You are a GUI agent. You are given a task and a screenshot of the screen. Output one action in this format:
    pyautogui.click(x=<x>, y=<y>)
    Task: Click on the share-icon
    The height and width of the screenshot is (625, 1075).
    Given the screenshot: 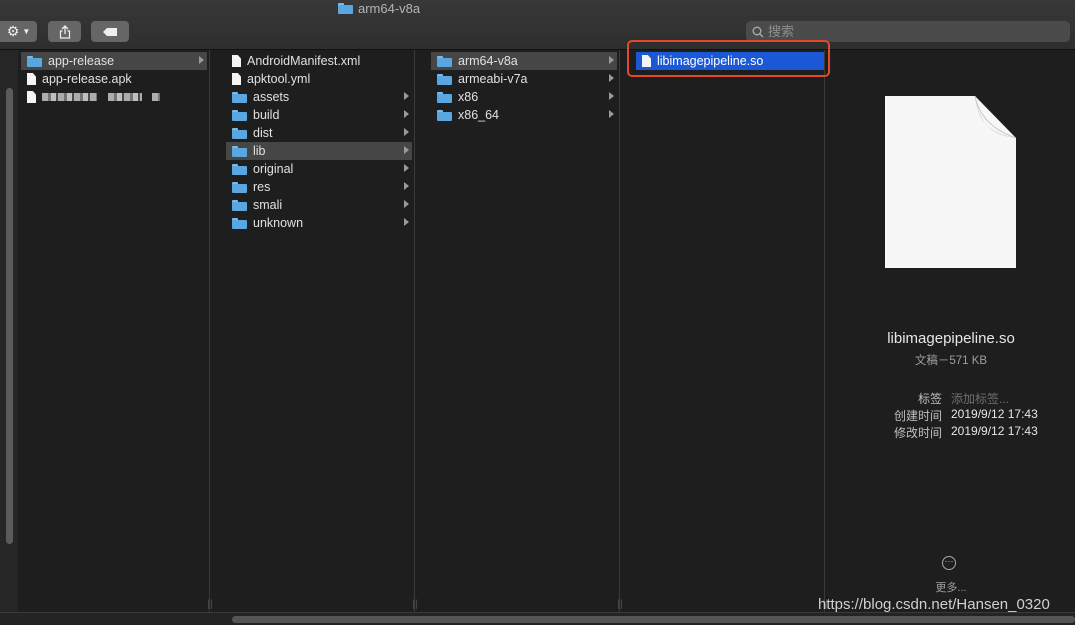 What is the action you would take?
    pyautogui.click(x=64, y=31)
    